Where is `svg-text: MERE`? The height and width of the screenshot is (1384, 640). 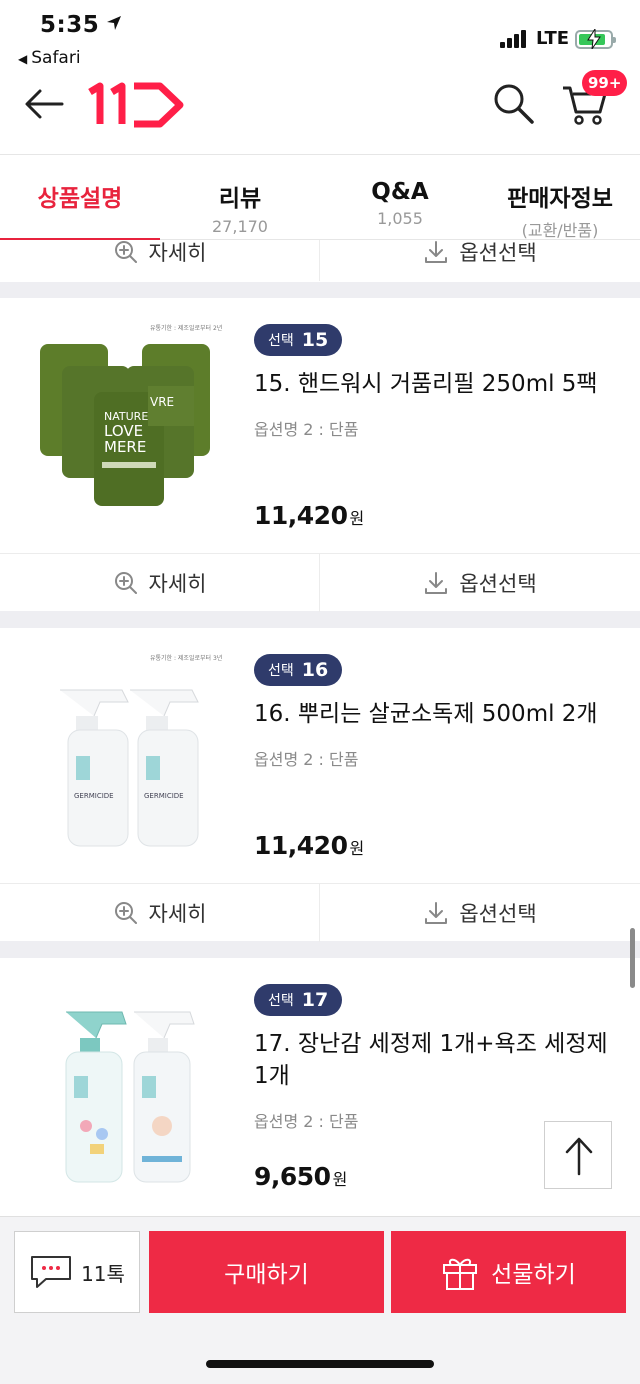 svg-text: MERE is located at coordinates (125, 447).